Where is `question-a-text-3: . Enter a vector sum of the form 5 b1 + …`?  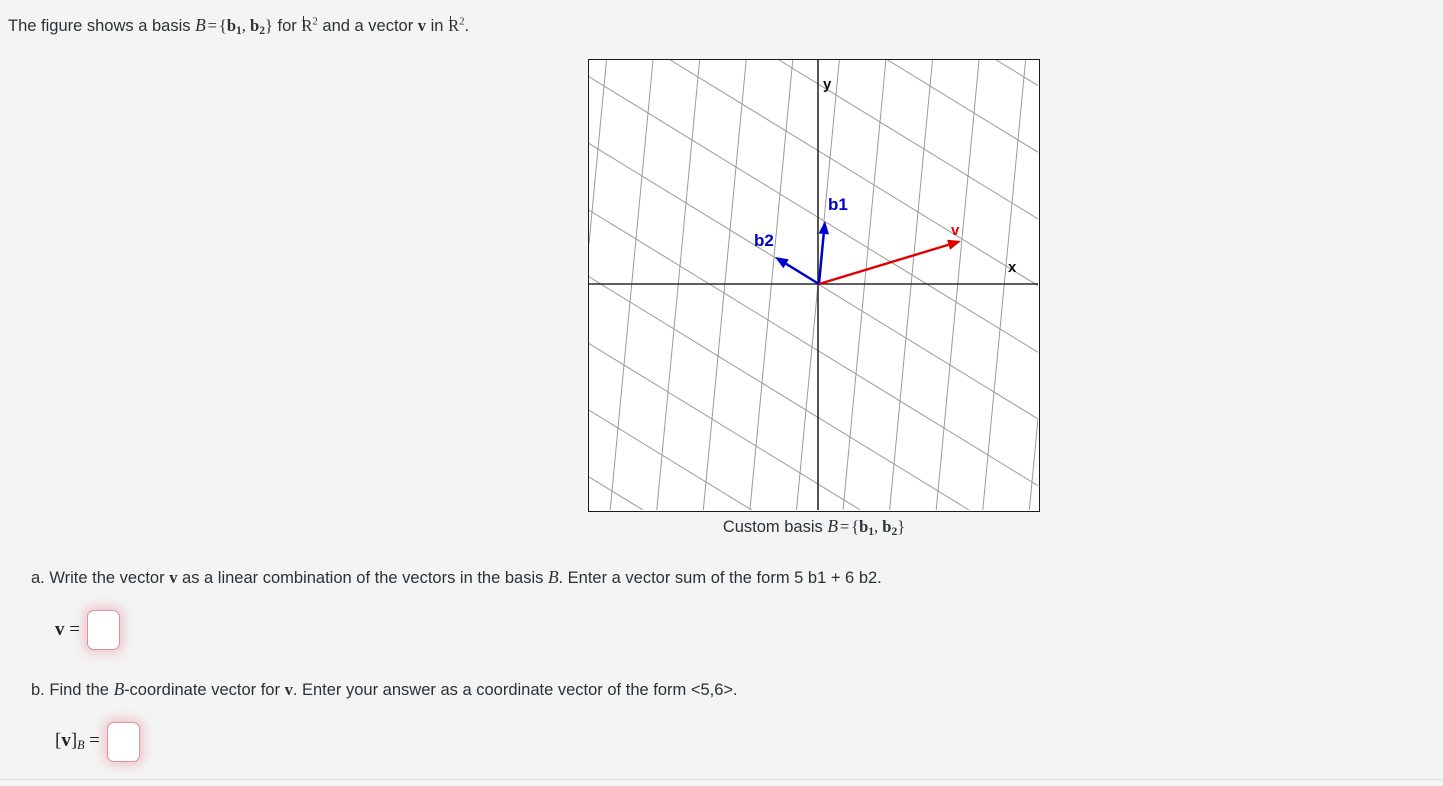 question-a-text-3: . Enter a vector sum of the form 5 b1 + … is located at coordinates (720, 578).